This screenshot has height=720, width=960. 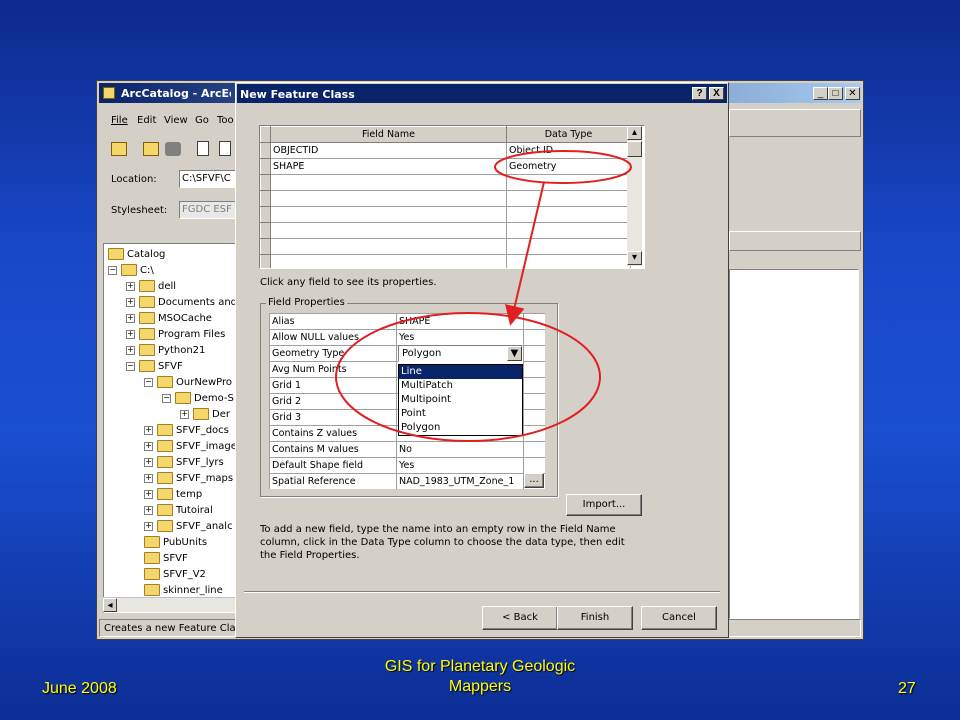 What do you see at coordinates (136, 254) in the screenshot?
I see `tree-item: Catalog` at bounding box center [136, 254].